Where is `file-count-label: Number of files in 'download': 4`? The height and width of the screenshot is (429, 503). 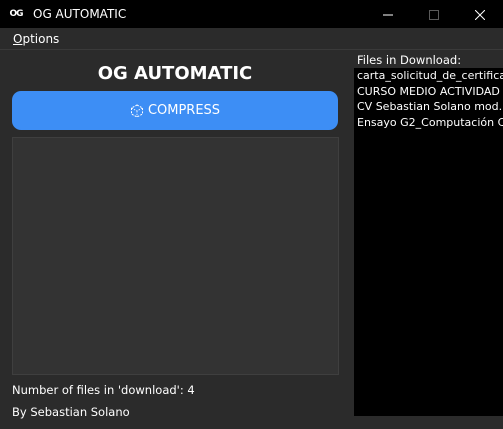 file-count-label: Number of files in 'download': 4 is located at coordinates (103, 390).